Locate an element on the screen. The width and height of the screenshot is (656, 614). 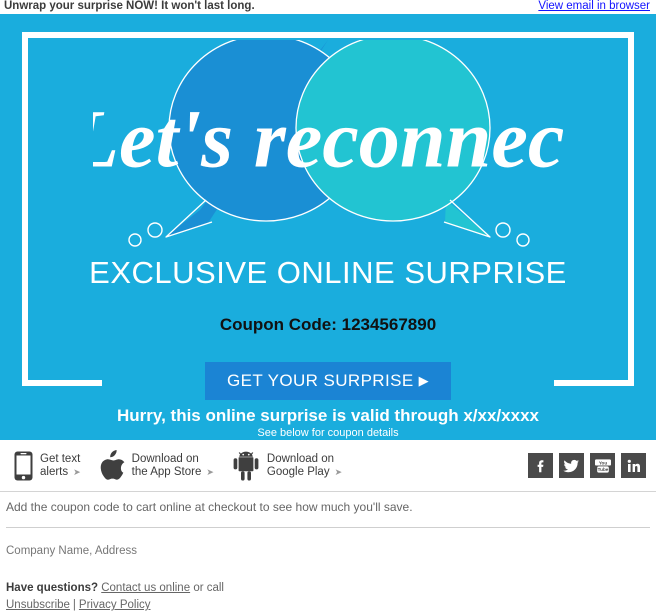
app-store-line2-row: the App Store ➤ is located at coordinates (173, 472).